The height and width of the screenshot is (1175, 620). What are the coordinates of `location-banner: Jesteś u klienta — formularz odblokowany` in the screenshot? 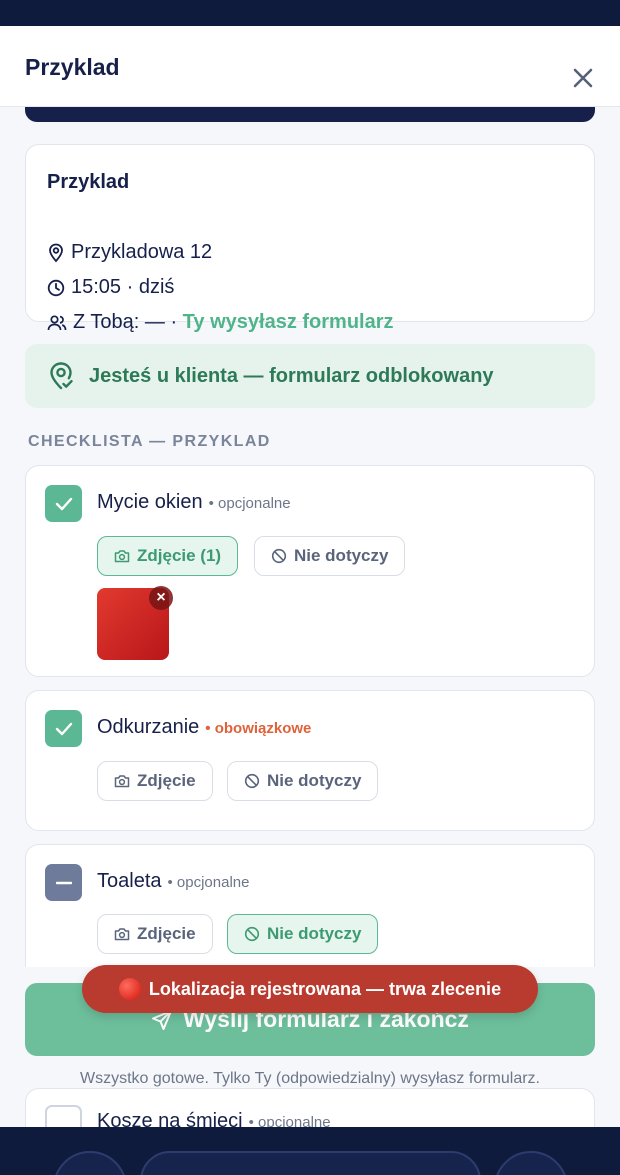 It's located at (310, 376).